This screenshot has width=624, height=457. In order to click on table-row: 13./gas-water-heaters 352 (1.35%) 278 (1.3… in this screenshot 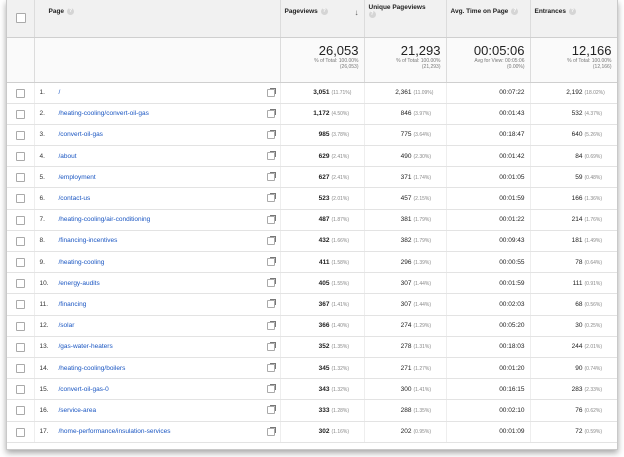, I will do `click(312, 347)`.